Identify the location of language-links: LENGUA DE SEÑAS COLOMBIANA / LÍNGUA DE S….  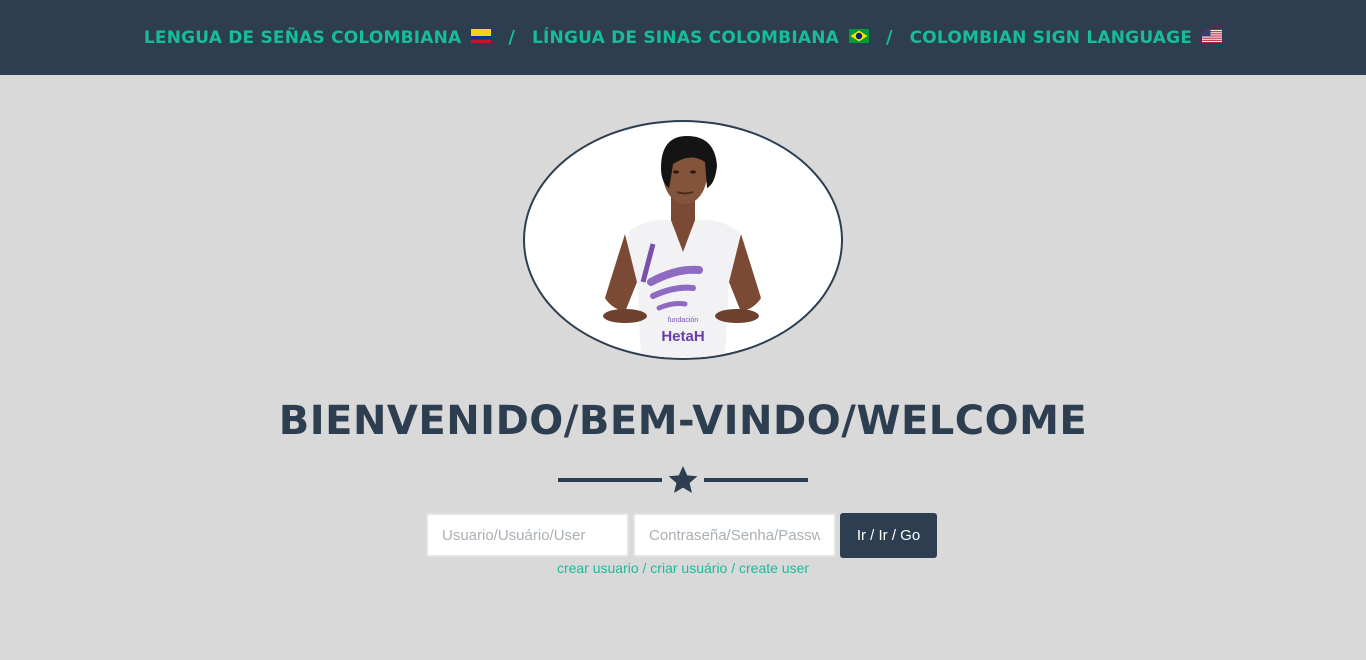
(683, 37).